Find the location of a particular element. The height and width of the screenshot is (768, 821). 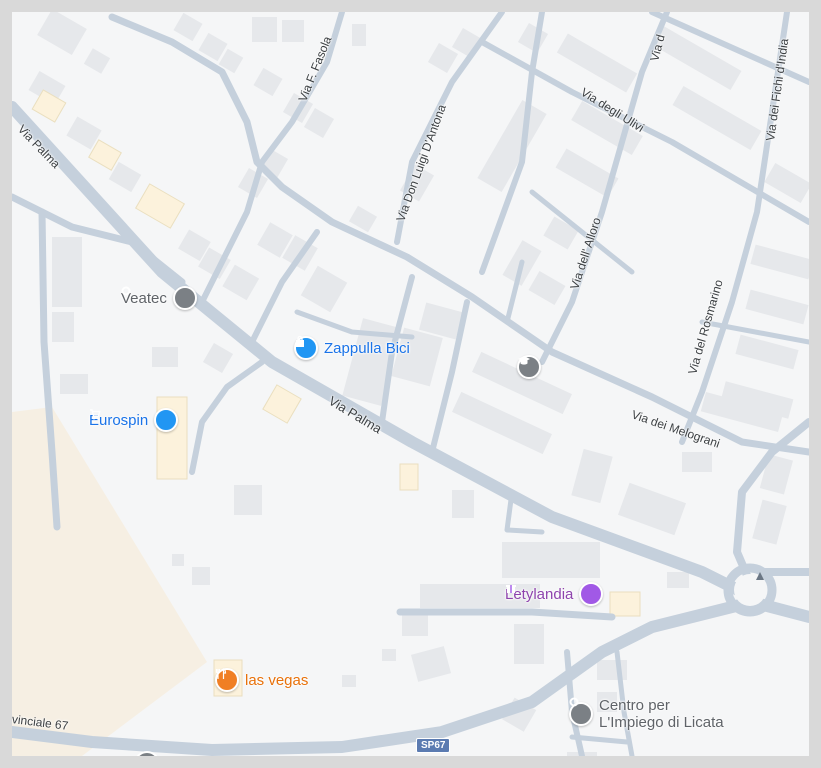

gift-icon is located at coordinates (555, 594).